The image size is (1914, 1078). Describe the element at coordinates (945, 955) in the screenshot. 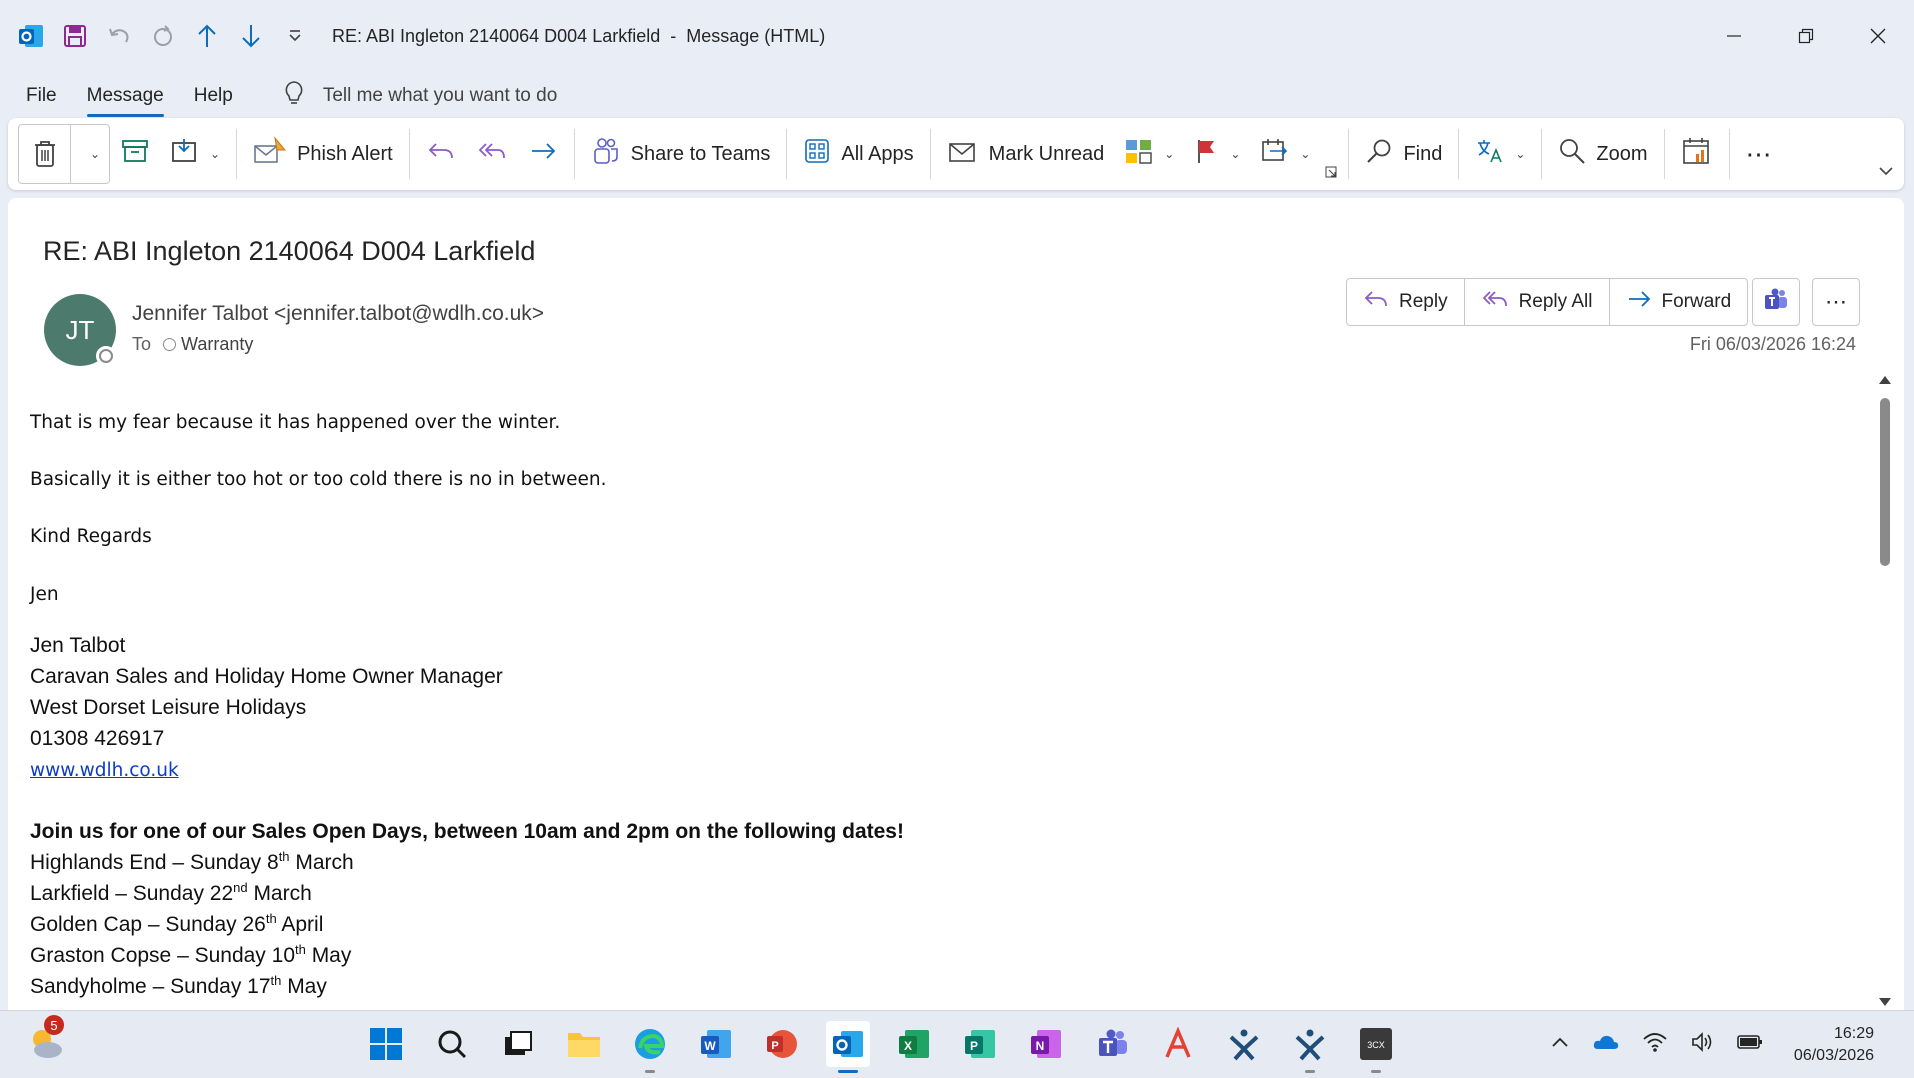

I see `open-day-item: Graston Copse – Sunday 10th May` at that location.